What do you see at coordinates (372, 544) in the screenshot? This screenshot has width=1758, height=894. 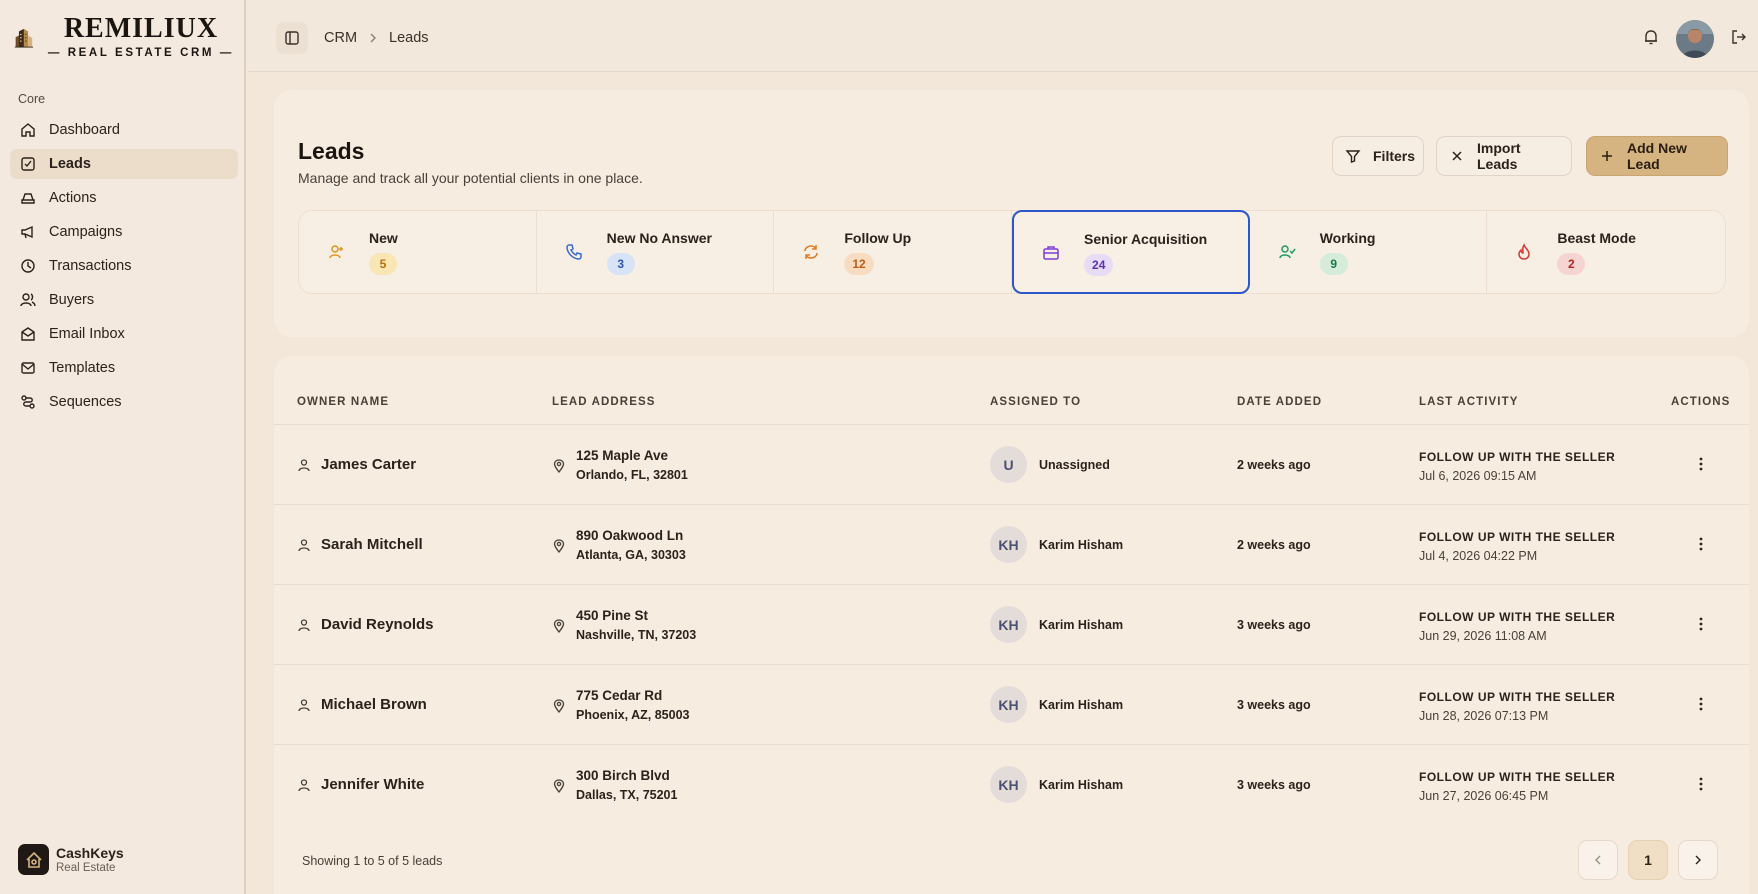 I see `owner-name: Sarah Mitchell` at bounding box center [372, 544].